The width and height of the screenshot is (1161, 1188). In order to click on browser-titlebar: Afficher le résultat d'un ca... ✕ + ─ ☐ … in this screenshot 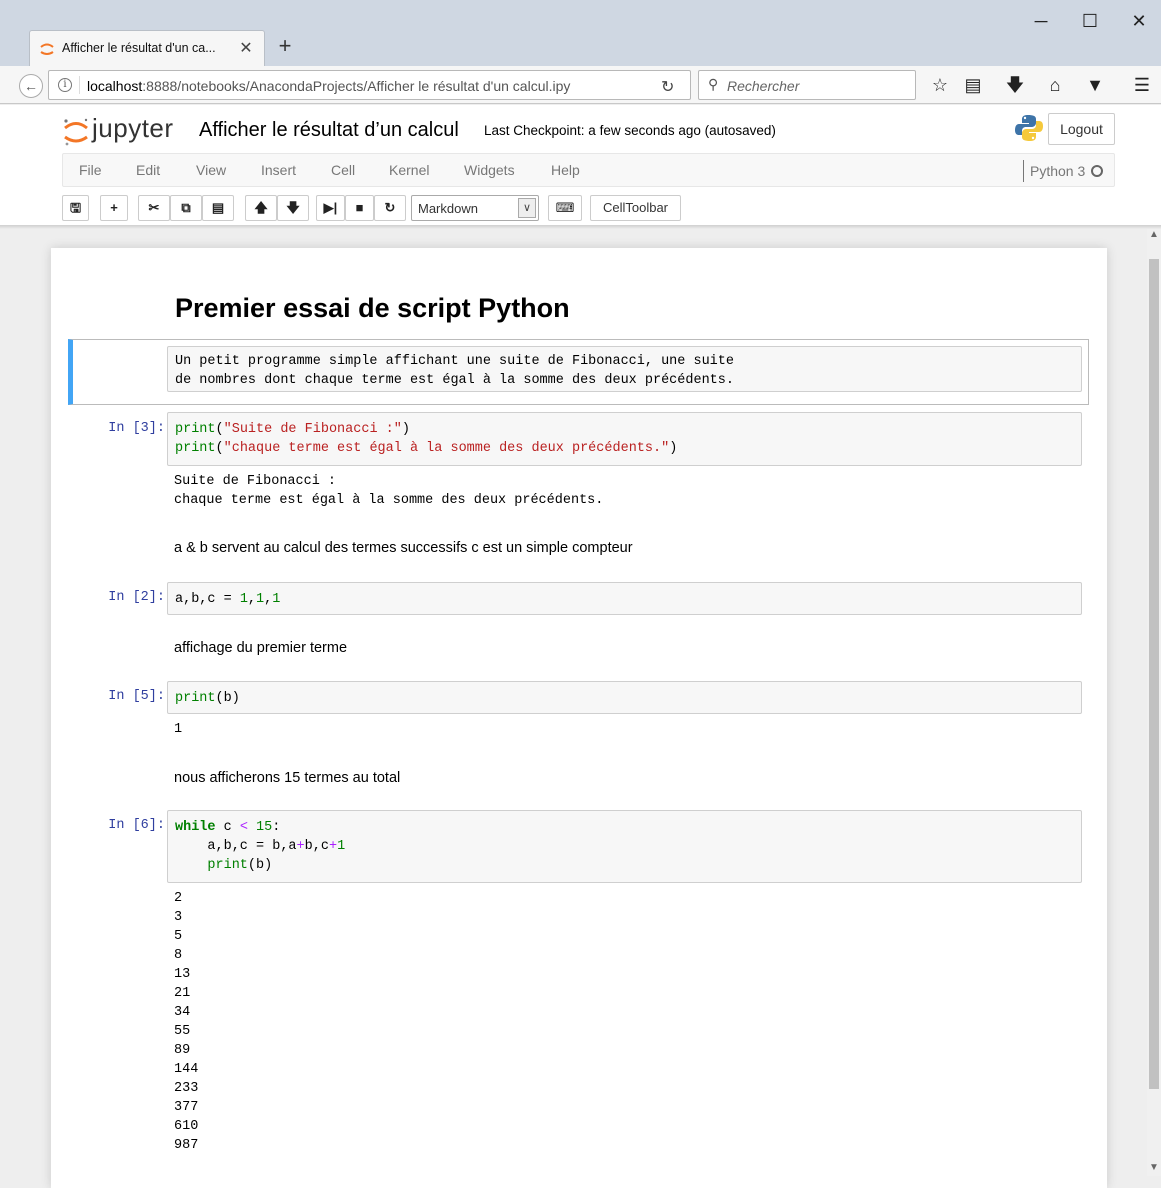, I will do `click(580, 33)`.